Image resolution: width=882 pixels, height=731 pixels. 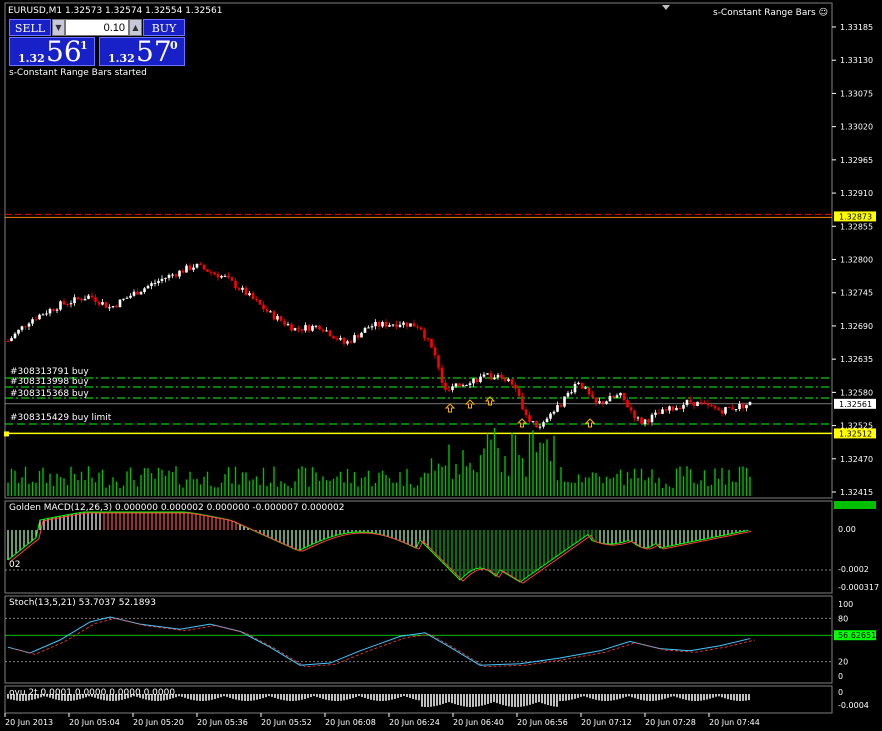 I want to click on ask-main: 57, so click(x=154, y=51).